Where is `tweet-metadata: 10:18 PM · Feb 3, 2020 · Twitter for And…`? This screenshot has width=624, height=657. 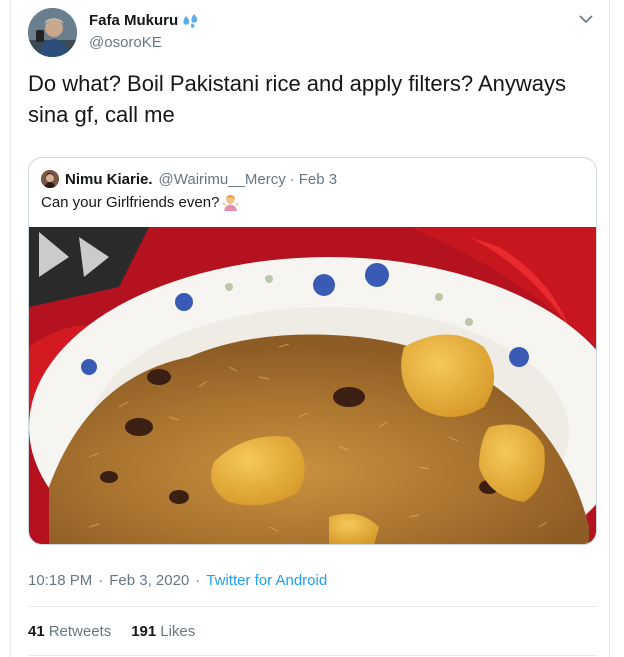 tweet-metadata: 10:18 PM · Feb 3, 2020 · Twitter for And… is located at coordinates (177, 580).